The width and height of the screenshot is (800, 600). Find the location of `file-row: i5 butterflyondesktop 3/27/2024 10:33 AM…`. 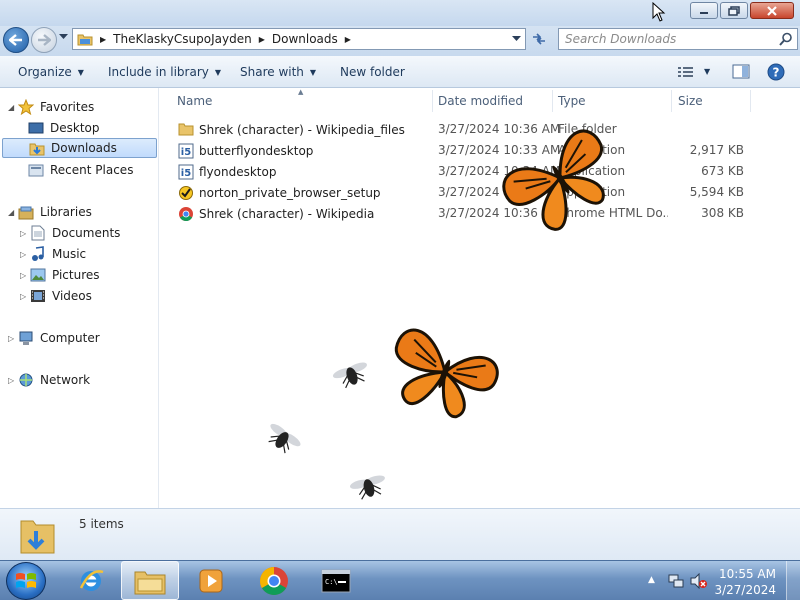

file-row: i5 butterflyondesktop 3/27/2024 10:33 AM… is located at coordinates (480, 150).